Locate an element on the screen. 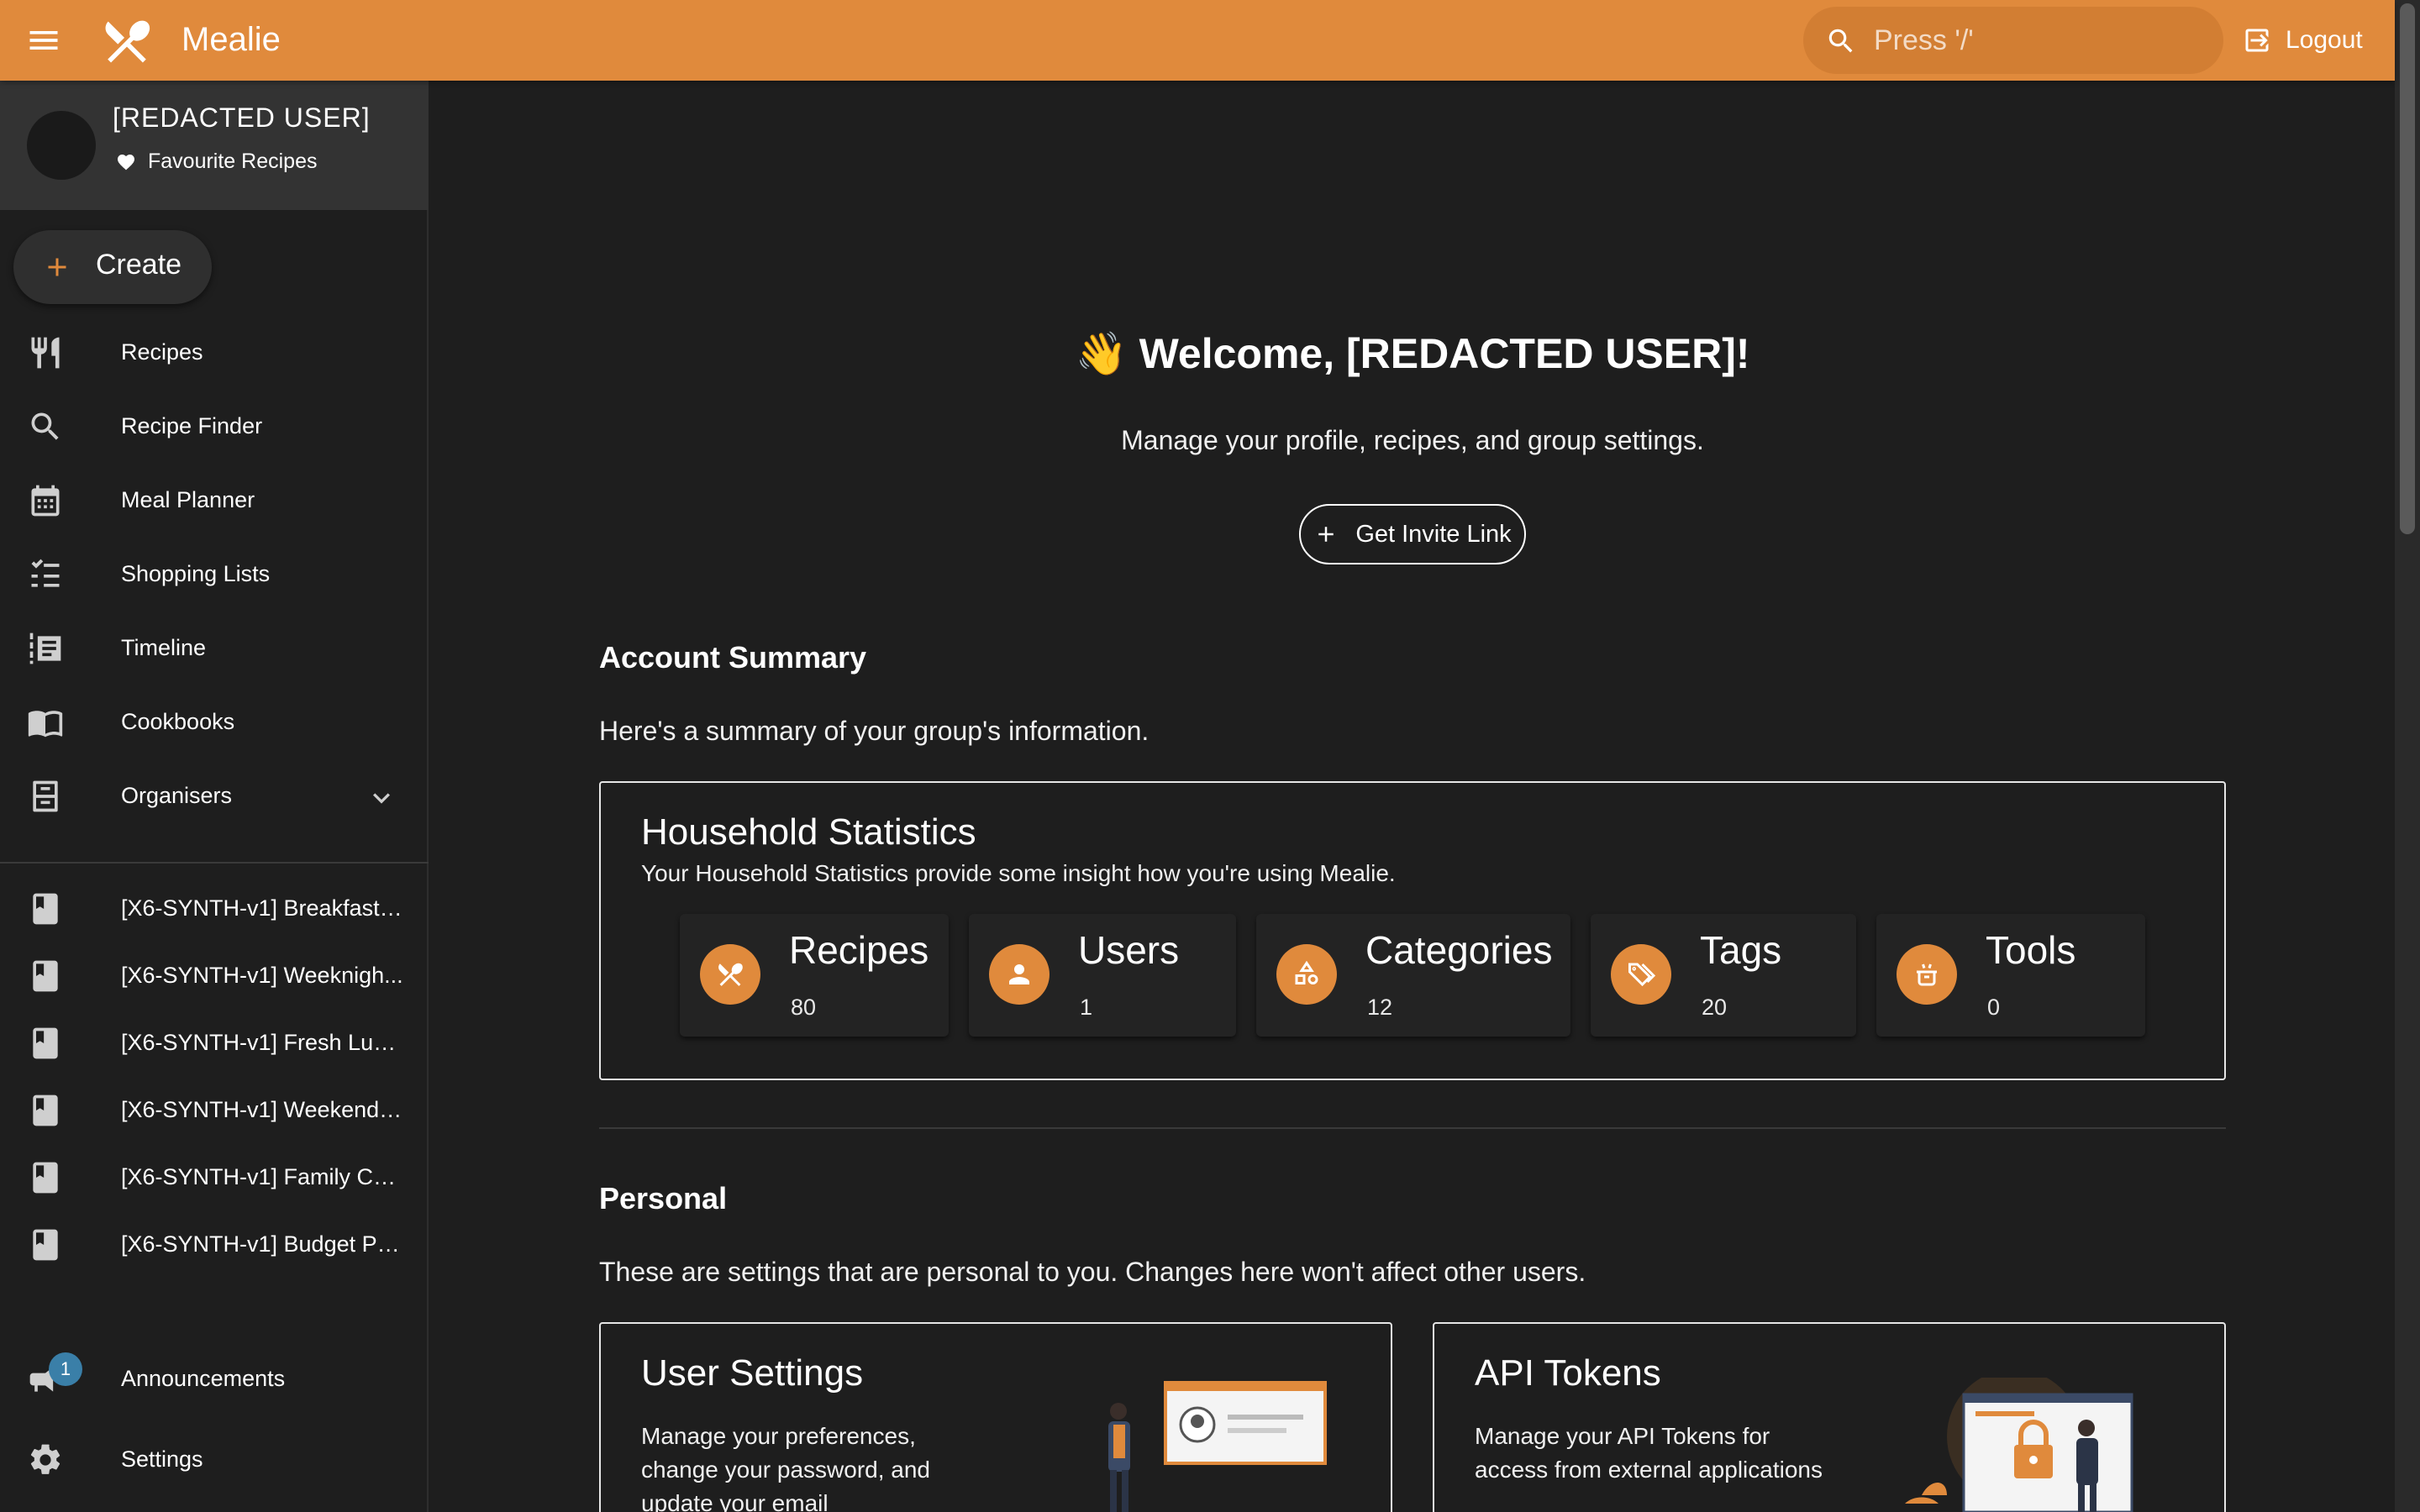 The width and height of the screenshot is (2420, 1512). logout-icon is located at coordinates (2257, 40).